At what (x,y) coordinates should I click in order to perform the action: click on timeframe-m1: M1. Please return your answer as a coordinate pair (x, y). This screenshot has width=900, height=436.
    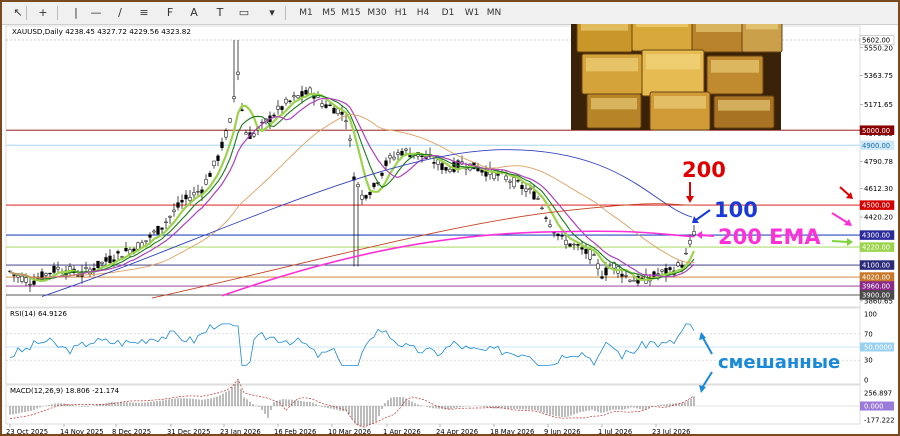
    Looking at the image, I should click on (306, 13).